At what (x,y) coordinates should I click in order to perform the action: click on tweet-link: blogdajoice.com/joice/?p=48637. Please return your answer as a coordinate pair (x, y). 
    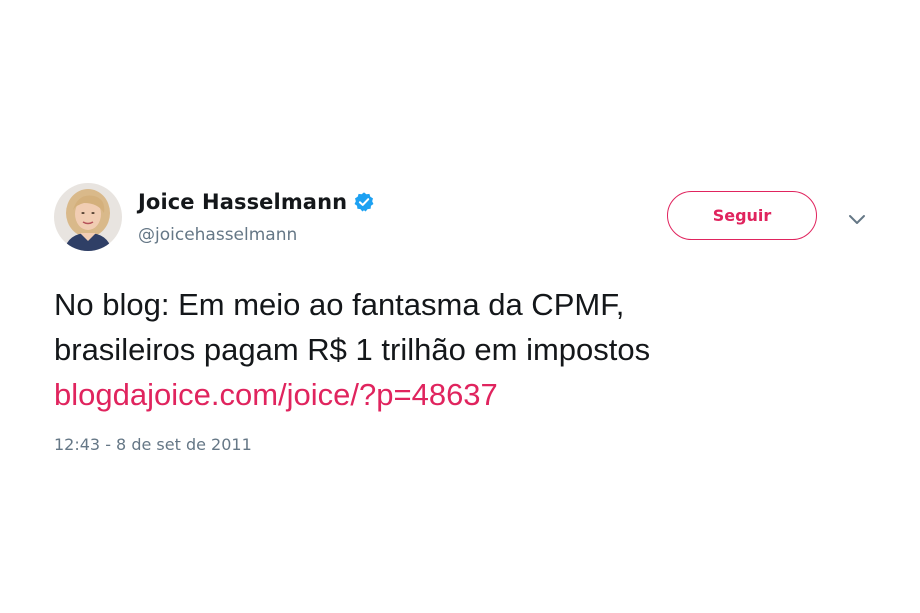
    Looking at the image, I should click on (276, 394).